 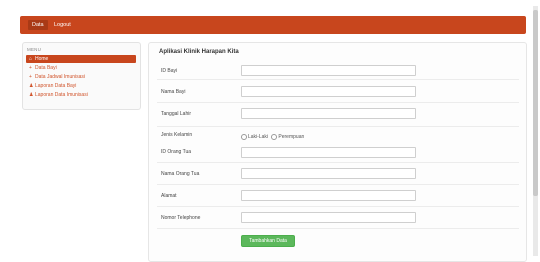 What do you see at coordinates (176, 152) in the screenshot?
I see `id-orang-tua-label: ID Orang Tua` at bounding box center [176, 152].